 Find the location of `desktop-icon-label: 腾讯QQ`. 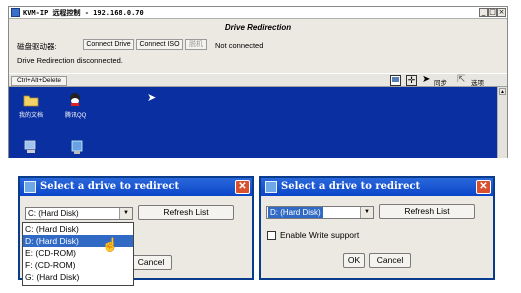

desktop-icon-label: 腾讯QQ is located at coordinates (76, 116).